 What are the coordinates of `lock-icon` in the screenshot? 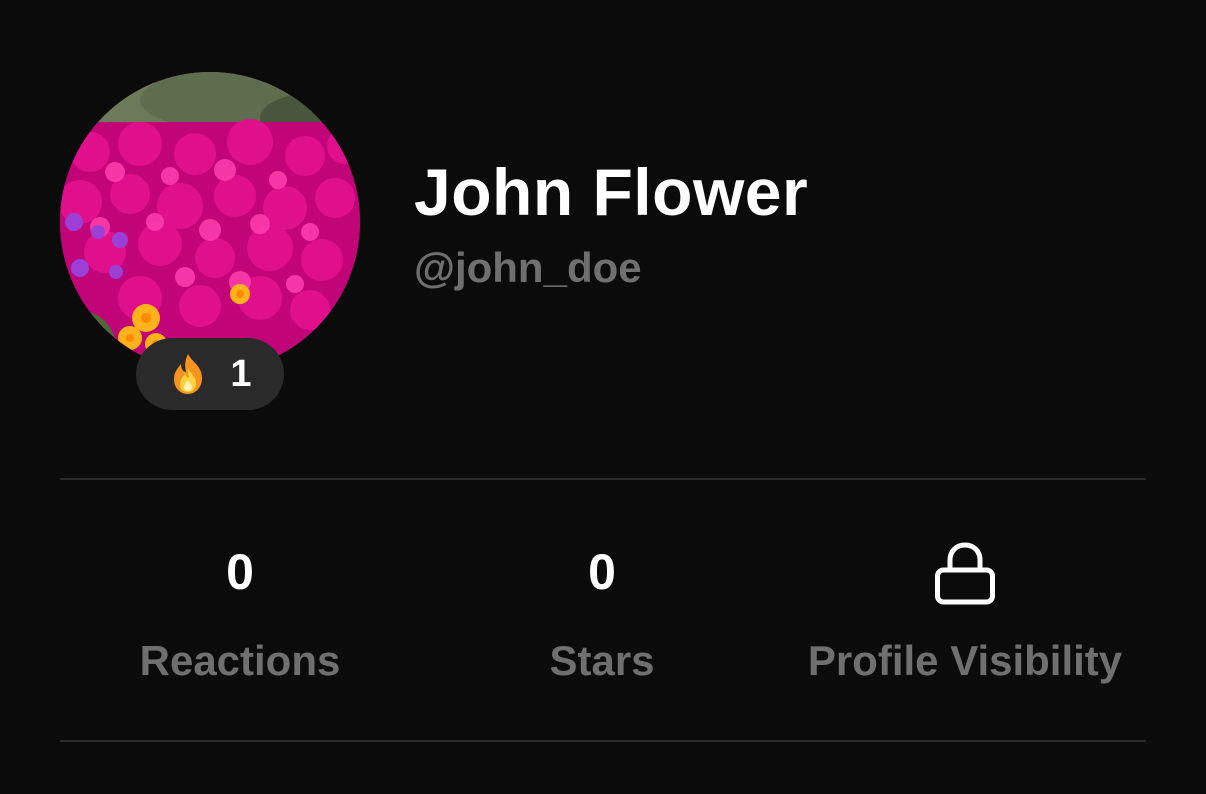 It's located at (965, 573).